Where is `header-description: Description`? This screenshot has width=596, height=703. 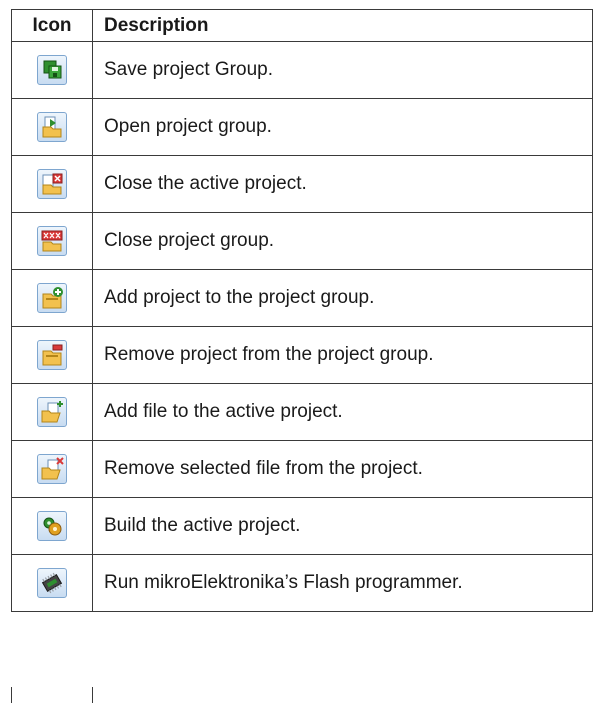 header-description: Description is located at coordinates (342, 25).